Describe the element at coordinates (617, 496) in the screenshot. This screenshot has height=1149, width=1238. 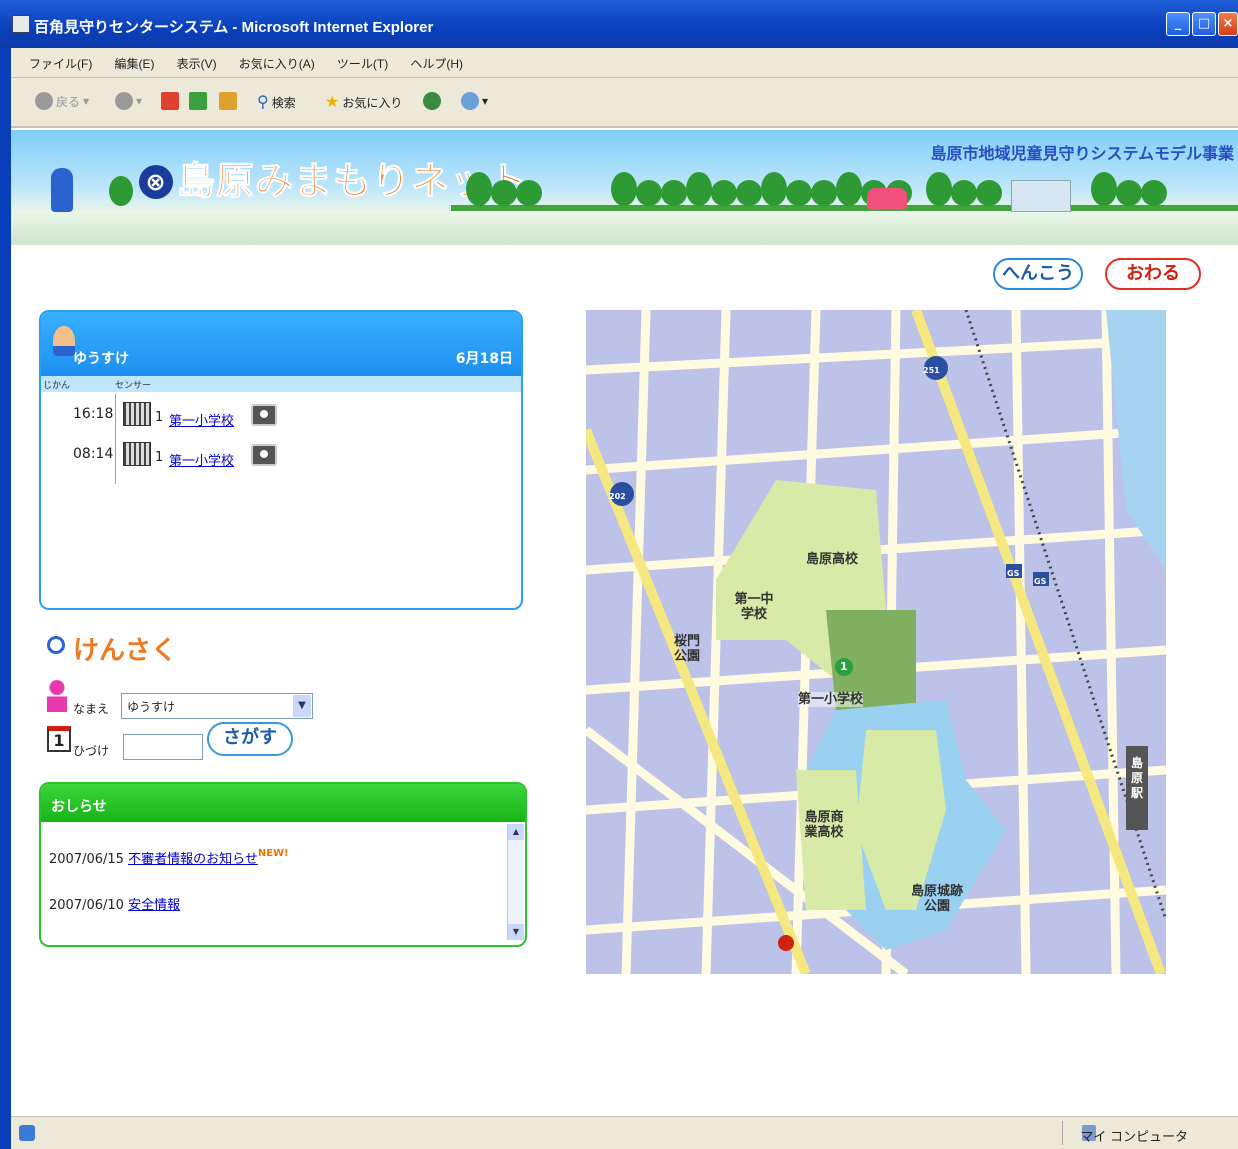
I see `route-202-label: 202` at that location.